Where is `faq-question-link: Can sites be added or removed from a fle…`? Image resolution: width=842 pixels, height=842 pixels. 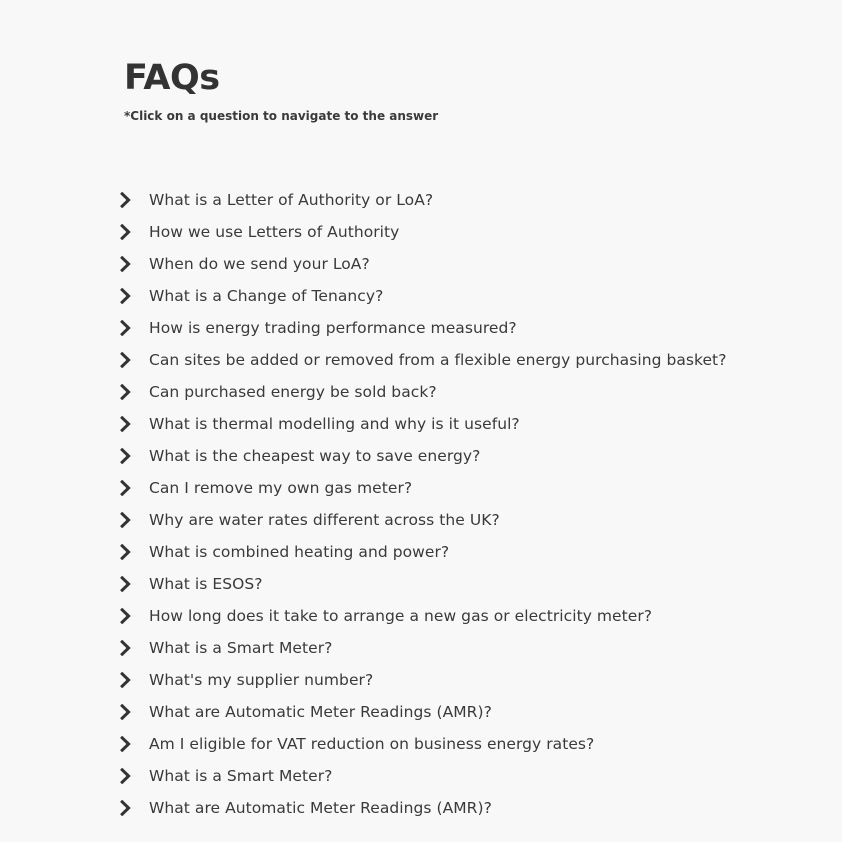 faq-question-link: Can sites be added or removed from a fle… is located at coordinates (437, 360).